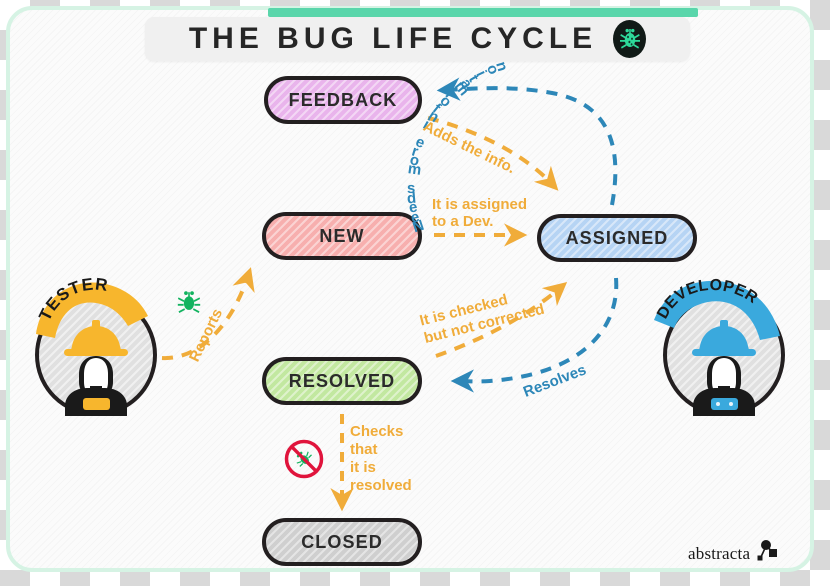 Image resolution: width=830 pixels, height=586 pixels. I want to click on state-box-resolved: RESOLVED, so click(342, 381).